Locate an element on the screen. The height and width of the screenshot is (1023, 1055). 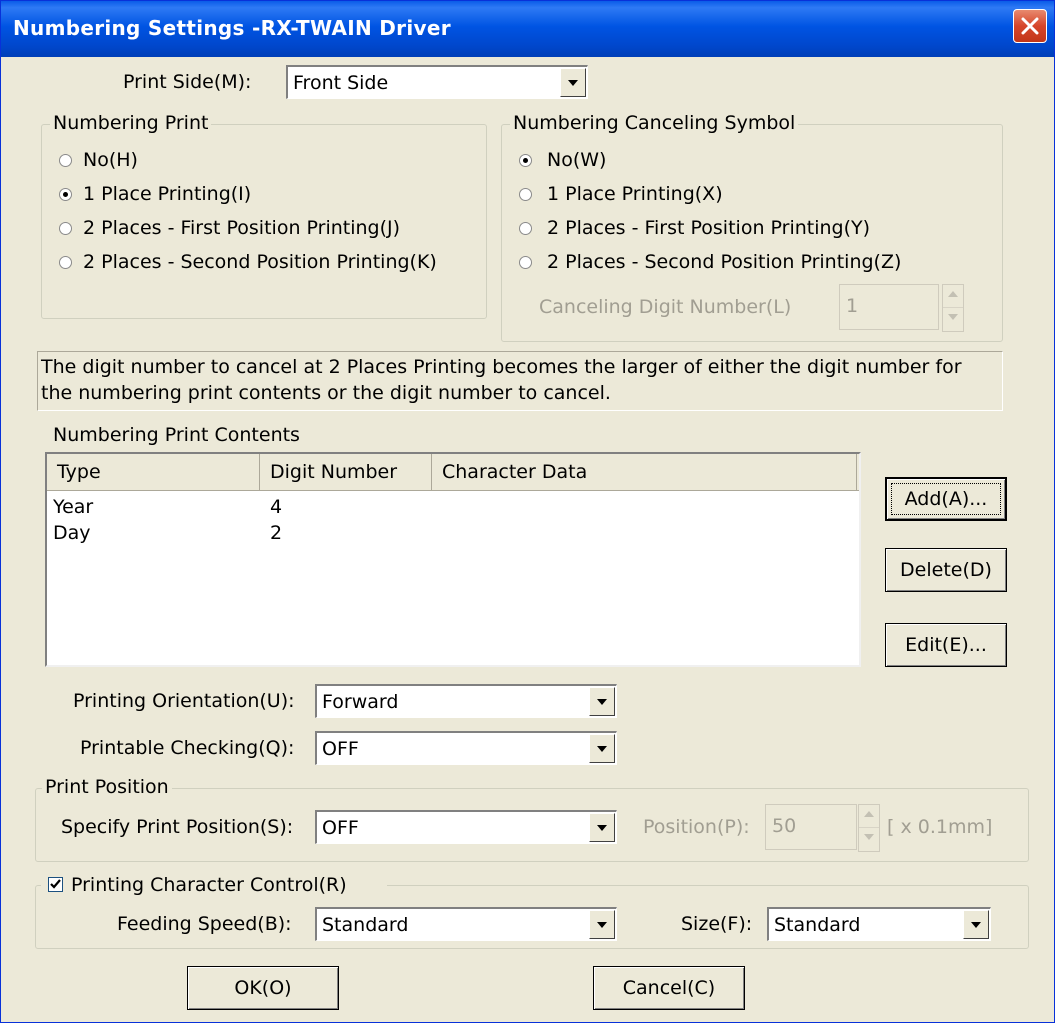
feeding-speed-select: Standard is located at coordinates (466, 924).